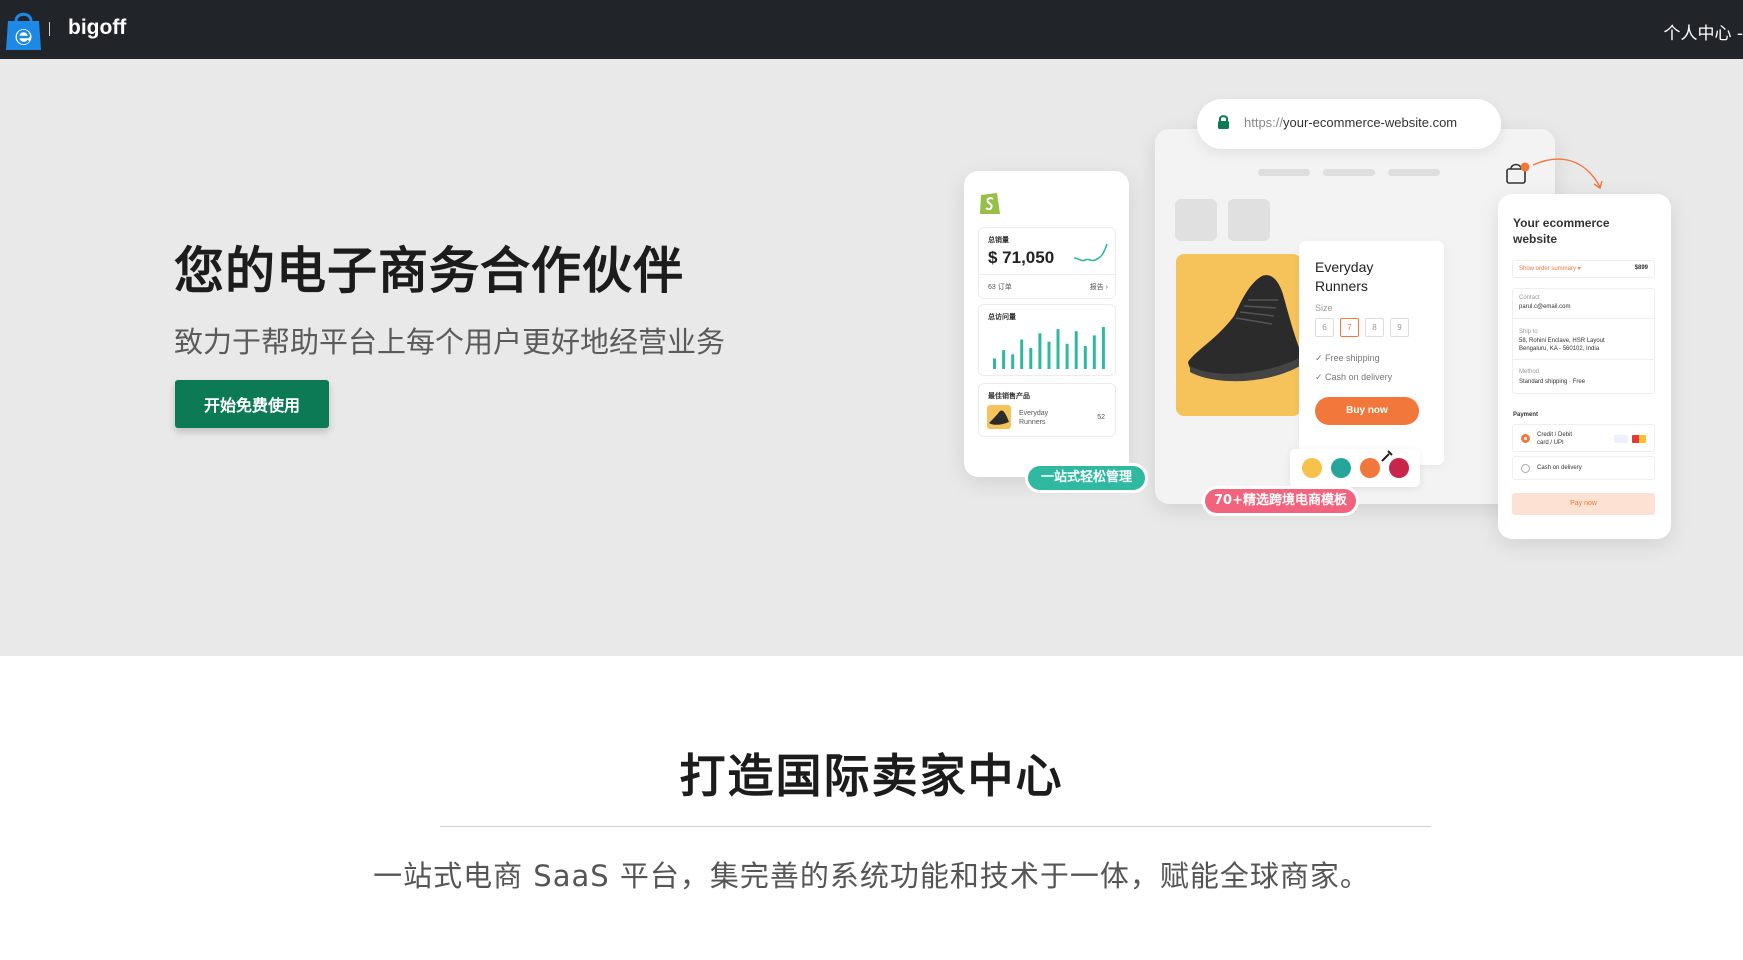 The image size is (1743, 960). Describe the element at coordinates (1047, 340) in the screenshot. I see `visits-panel: 总访问量` at that location.